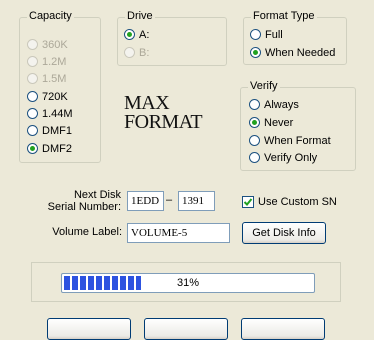  What do you see at coordinates (89, 329) in the screenshot?
I see `bottom-button-left` at bounding box center [89, 329].